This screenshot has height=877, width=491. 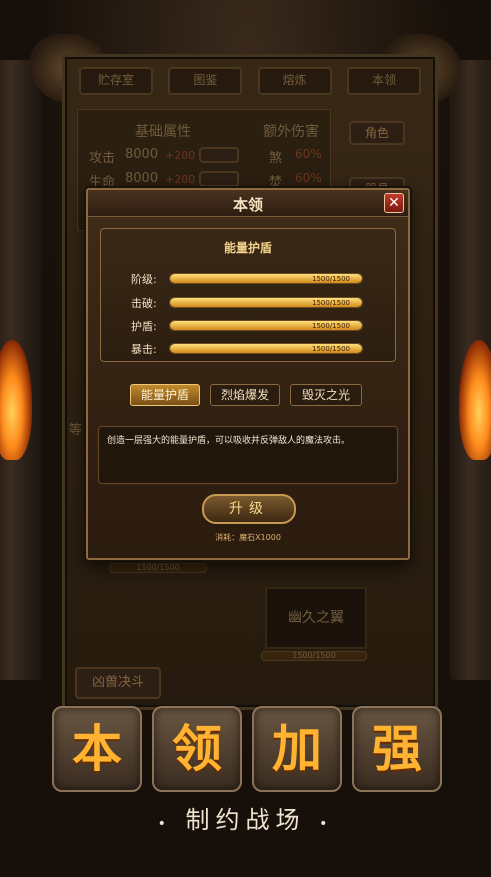 I want to click on skill-stats-title: 能量护盾, so click(x=247, y=248).